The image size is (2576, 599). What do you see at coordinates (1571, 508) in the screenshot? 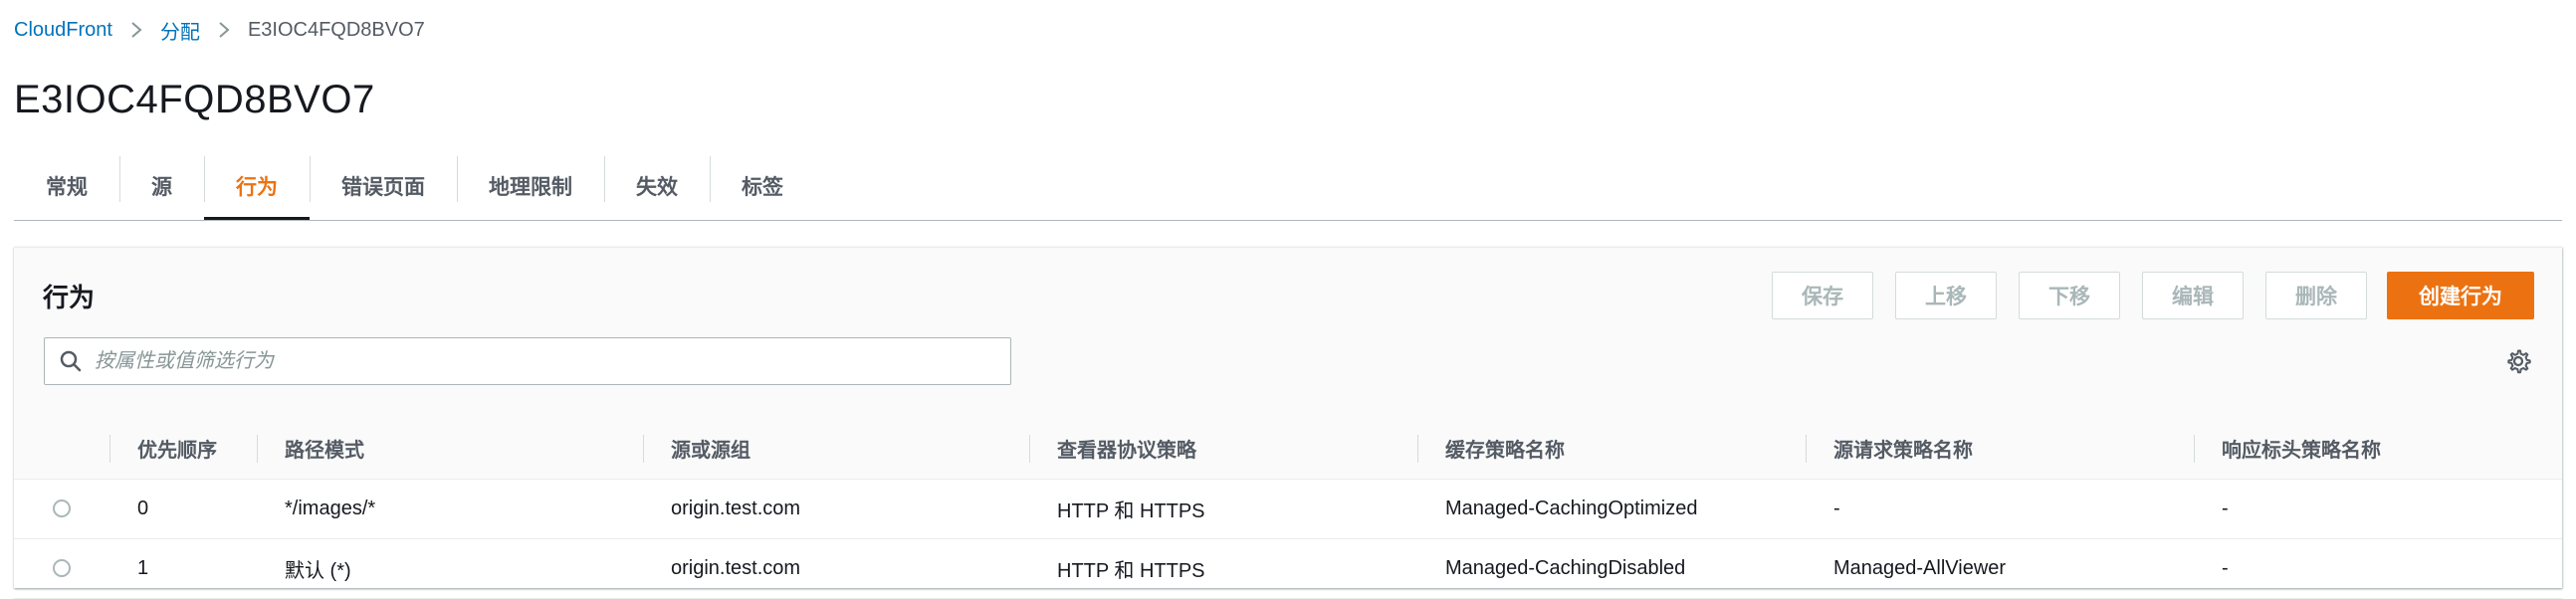
I see `cell-cache-policy: Managed-CachingOptimized` at bounding box center [1571, 508].